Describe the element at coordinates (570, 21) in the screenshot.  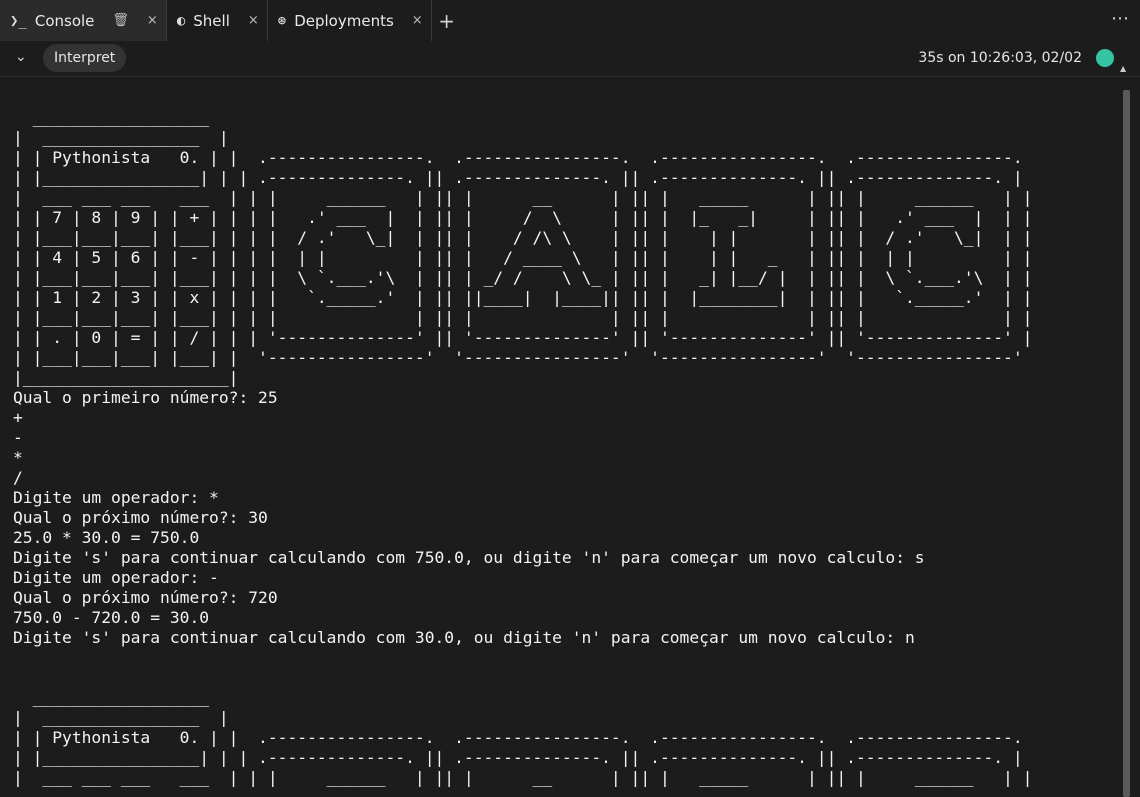
I see `tab-bar: ❯_ Console 🗑 × ◐ Shell × ⊛ Deployments × + ⋯` at that location.